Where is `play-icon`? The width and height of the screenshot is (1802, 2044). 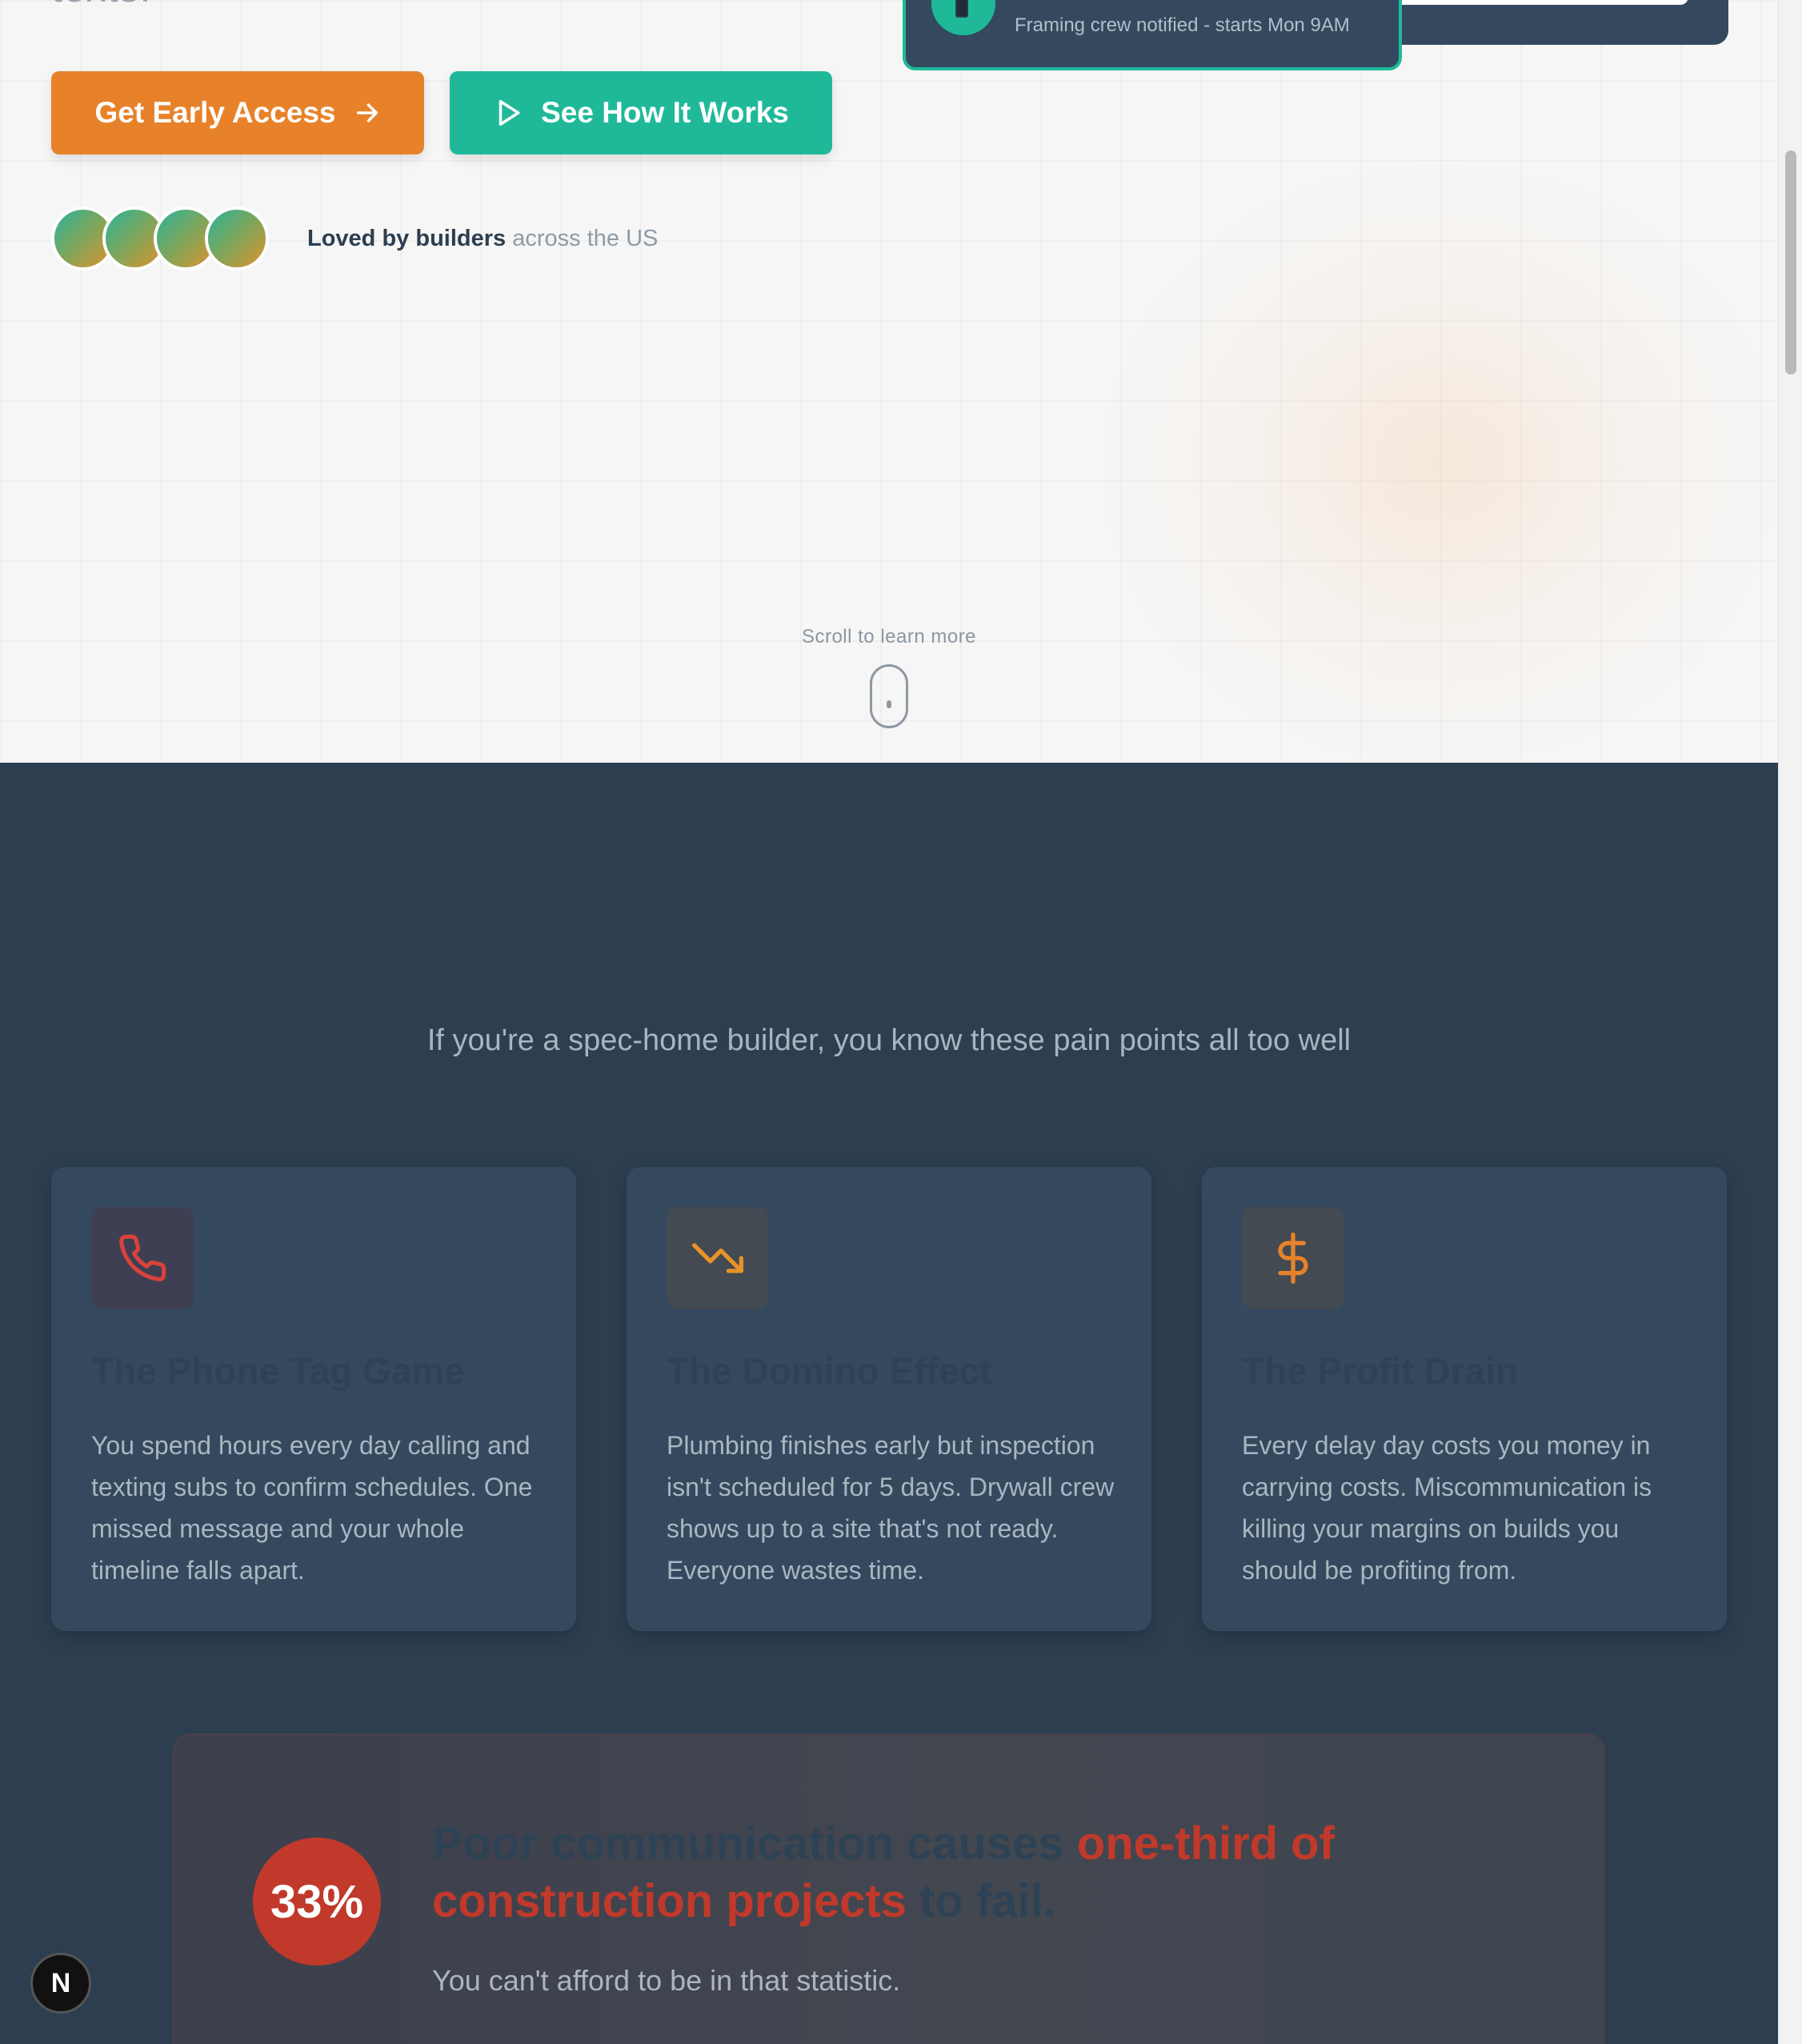
play-icon is located at coordinates (508, 113).